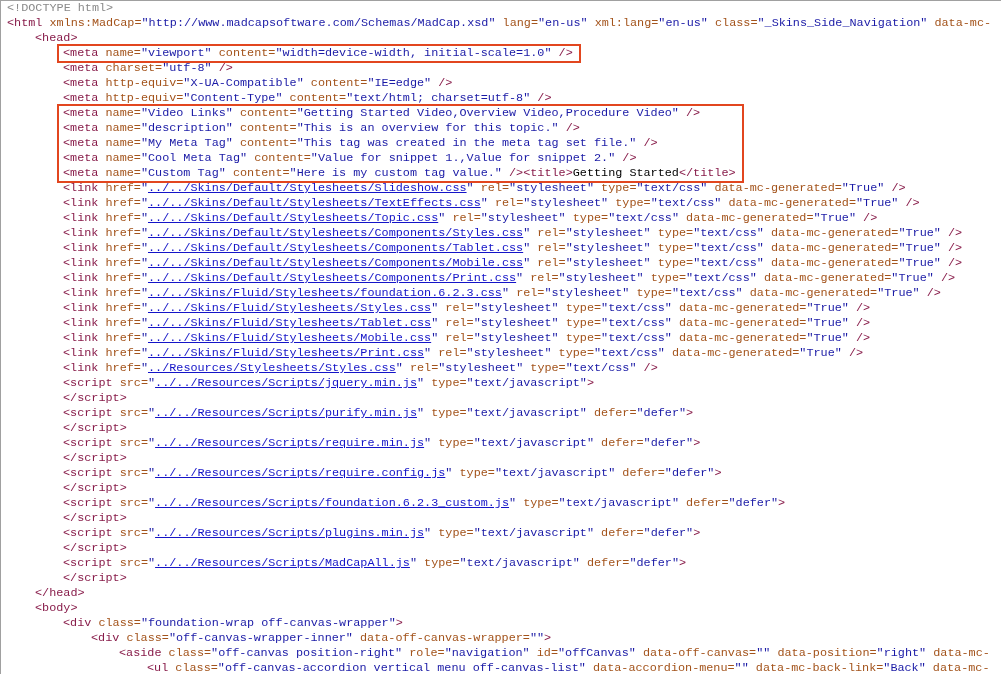  I want to click on code-line: <link href="../../Skins/Default/Stylesheets/Topic.css" rel="stylesheet" type="text/css" data-mc-generated="True" />, so click(470, 218).